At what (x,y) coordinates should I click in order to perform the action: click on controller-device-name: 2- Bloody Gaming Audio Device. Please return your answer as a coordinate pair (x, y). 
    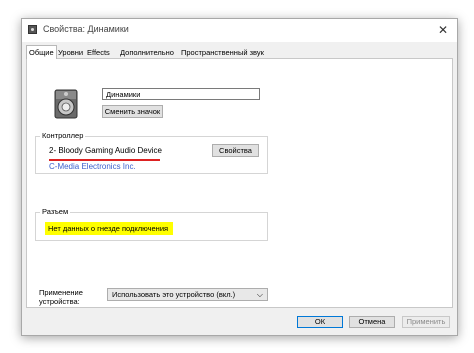
    Looking at the image, I should click on (105, 150).